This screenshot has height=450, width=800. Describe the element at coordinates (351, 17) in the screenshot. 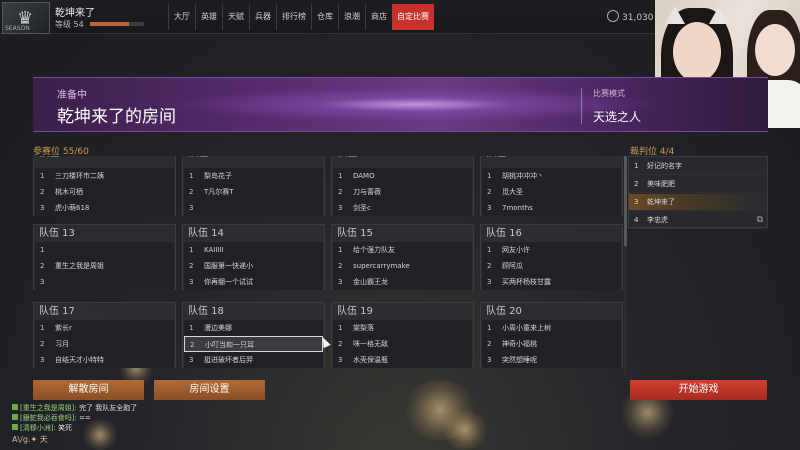

I see `nav-item-6: 浪潮` at that location.